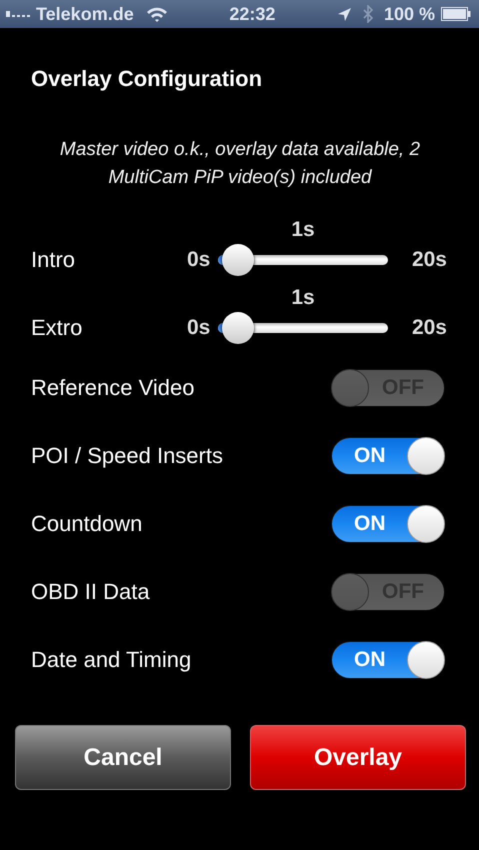 The height and width of the screenshot is (850, 479). I want to click on location-arrow-icon, so click(344, 14).